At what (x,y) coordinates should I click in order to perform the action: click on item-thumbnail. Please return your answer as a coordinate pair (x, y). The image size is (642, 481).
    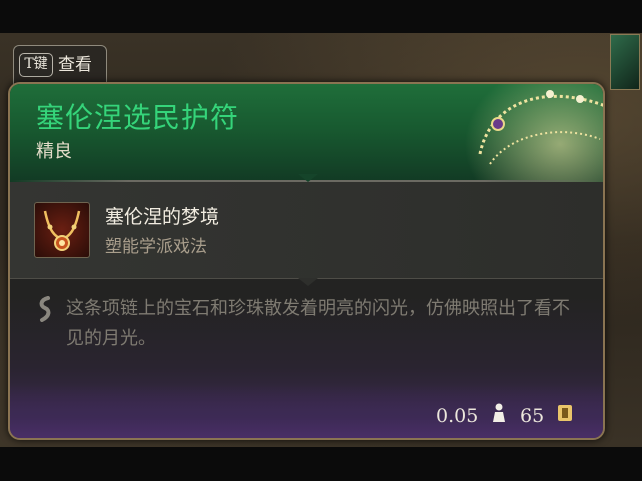
    Looking at the image, I should click on (625, 62).